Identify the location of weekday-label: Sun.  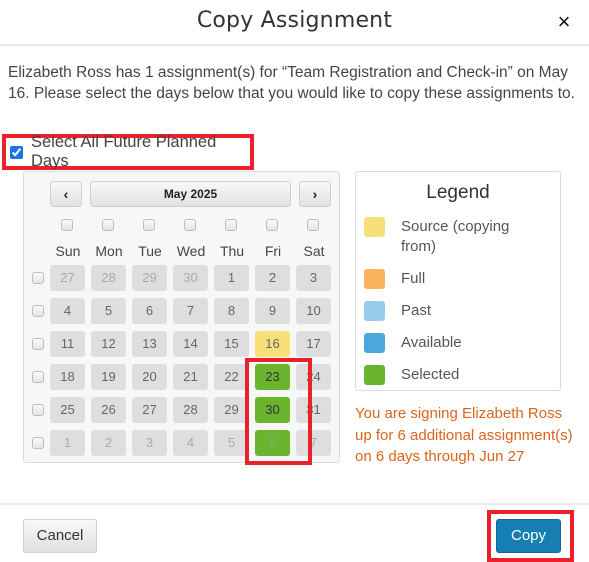
(68, 251).